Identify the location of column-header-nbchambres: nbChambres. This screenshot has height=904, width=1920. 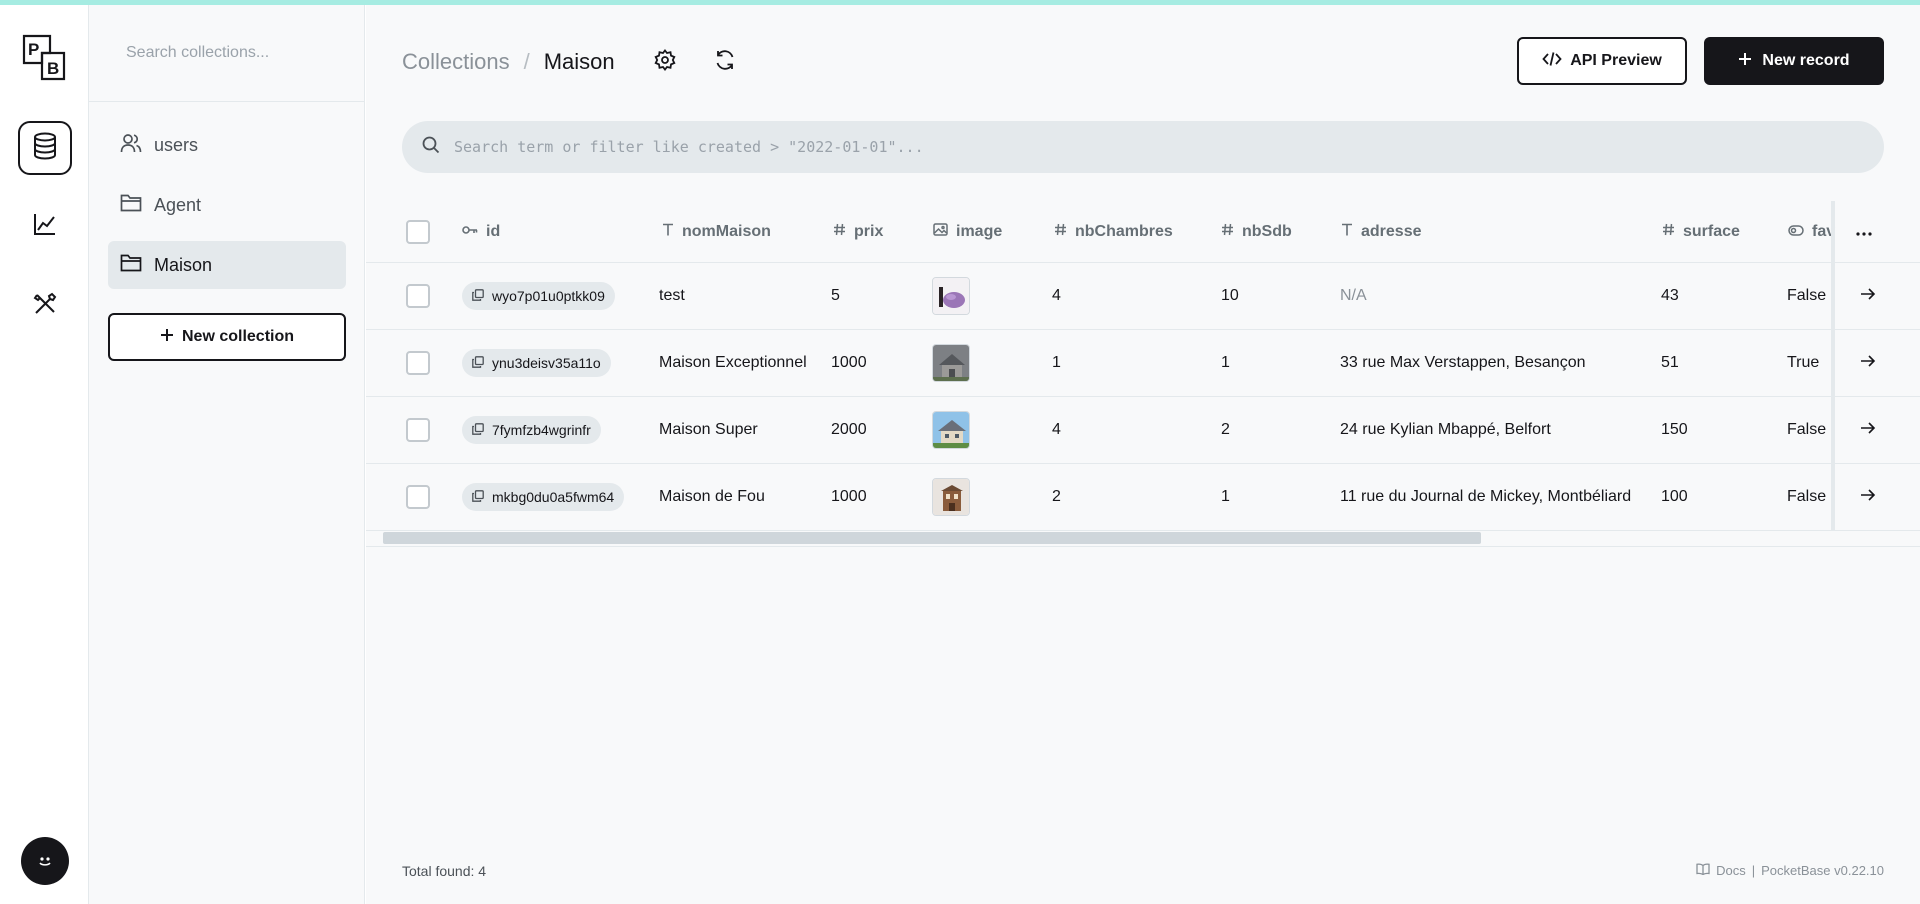
(1113, 231).